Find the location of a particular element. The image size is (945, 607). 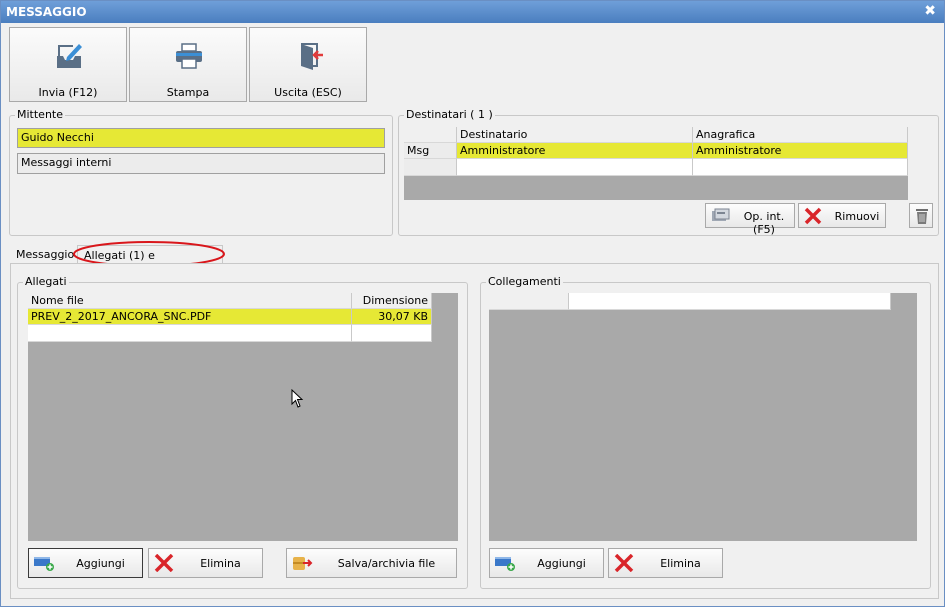

recipients-col-anagrafica: Anagrafica is located at coordinates (800, 135).